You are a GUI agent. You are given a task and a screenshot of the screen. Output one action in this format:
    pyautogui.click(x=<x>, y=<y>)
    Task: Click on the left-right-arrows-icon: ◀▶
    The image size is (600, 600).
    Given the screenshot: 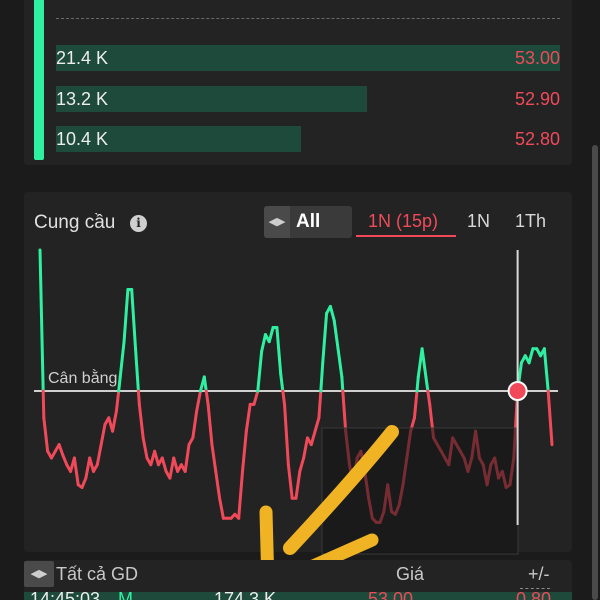 What is the action you would take?
    pyautogui.click(x=39, y=574)
    